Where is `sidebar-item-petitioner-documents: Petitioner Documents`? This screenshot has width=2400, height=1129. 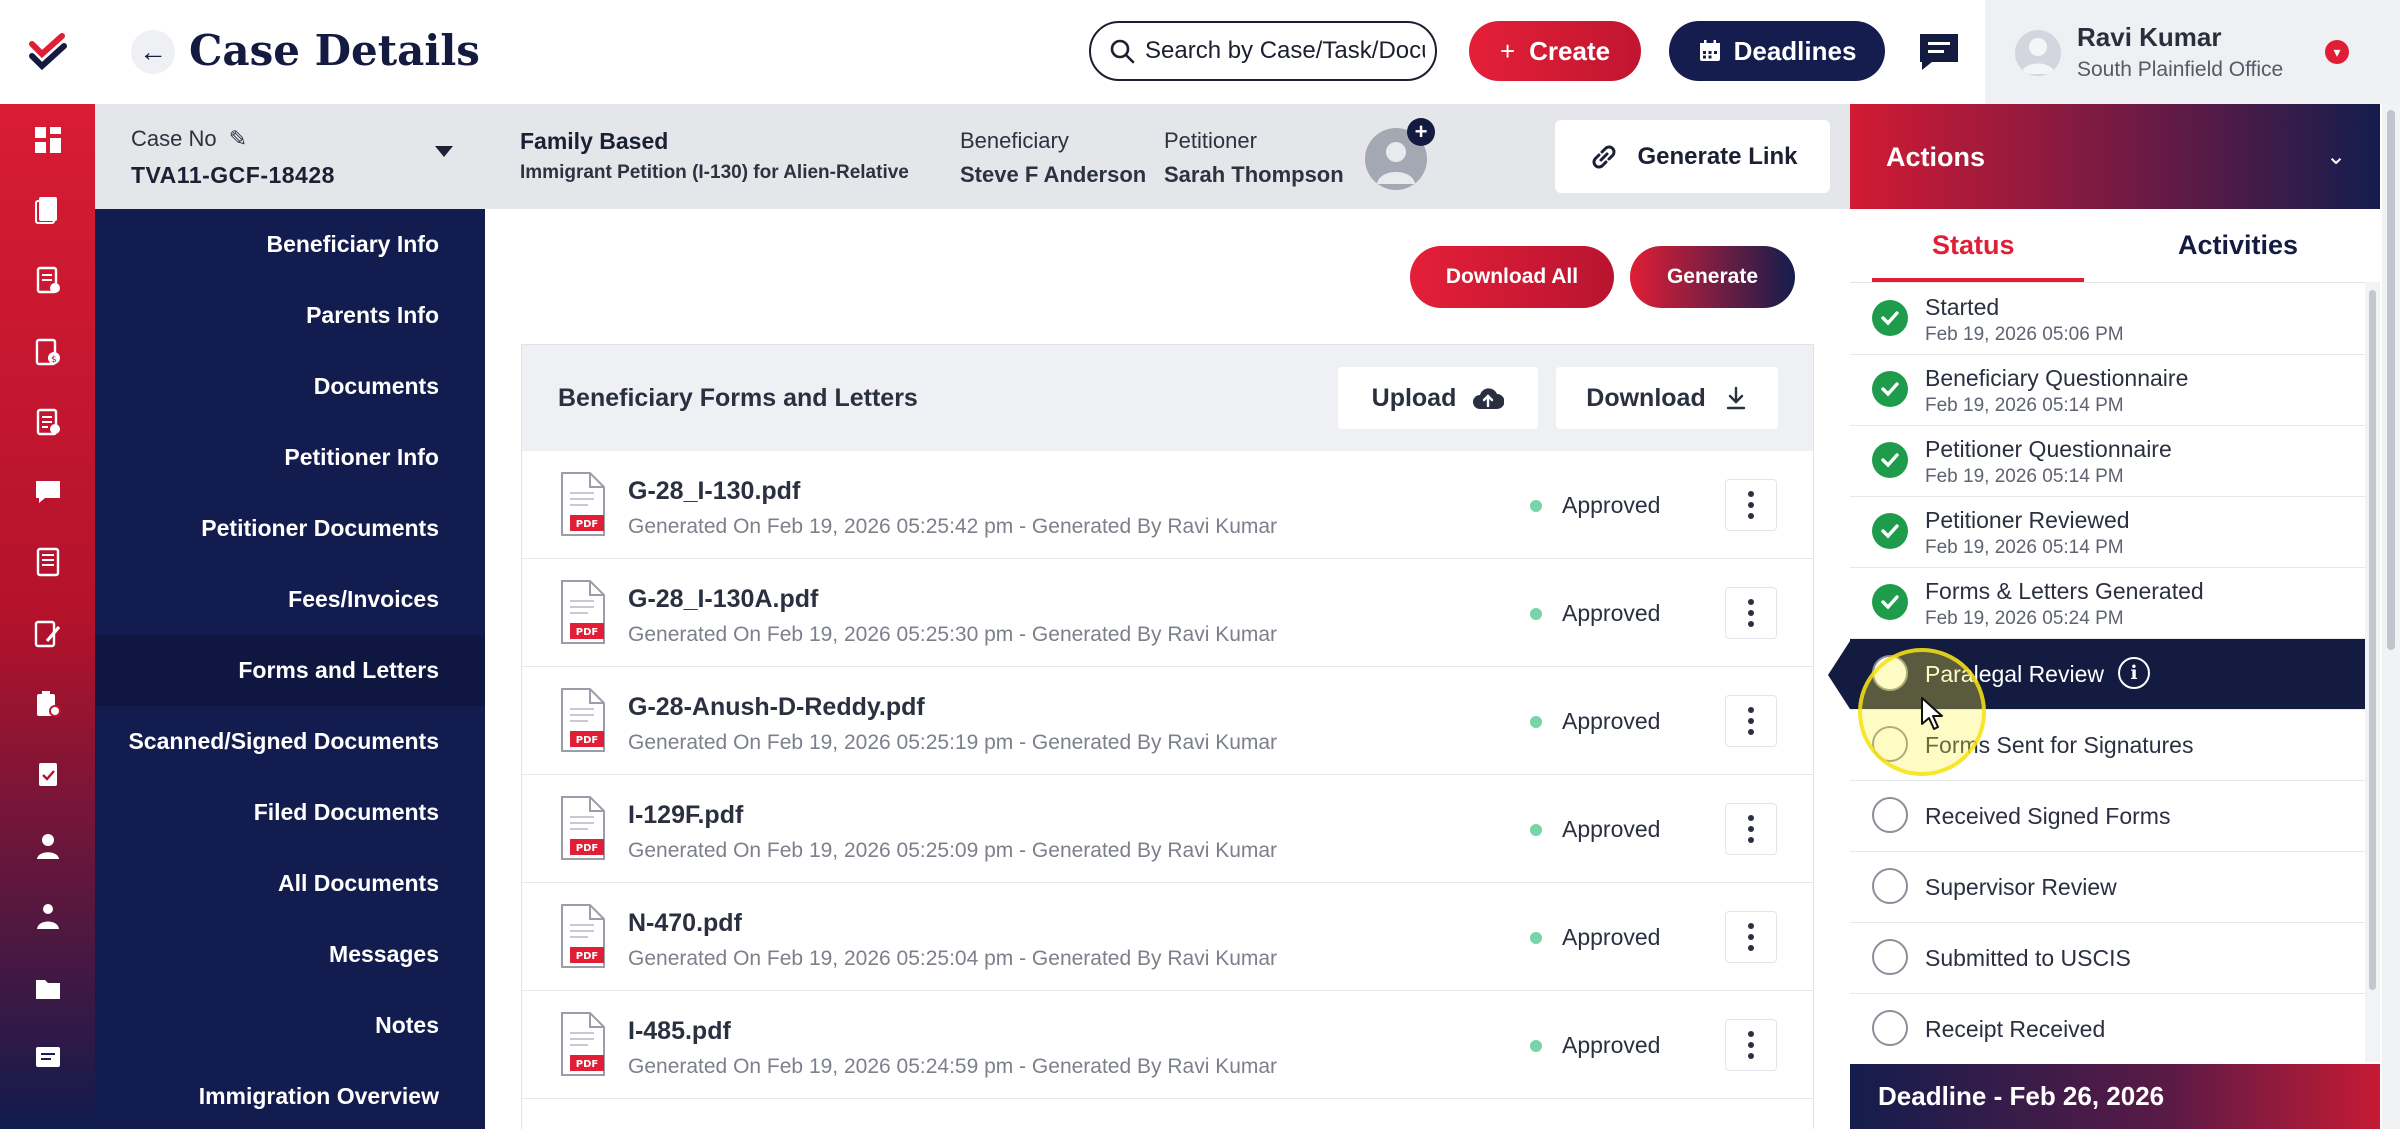 sidebar-item-petitioner-documents: Petitioner Documents is located at coordinates (290, 528).